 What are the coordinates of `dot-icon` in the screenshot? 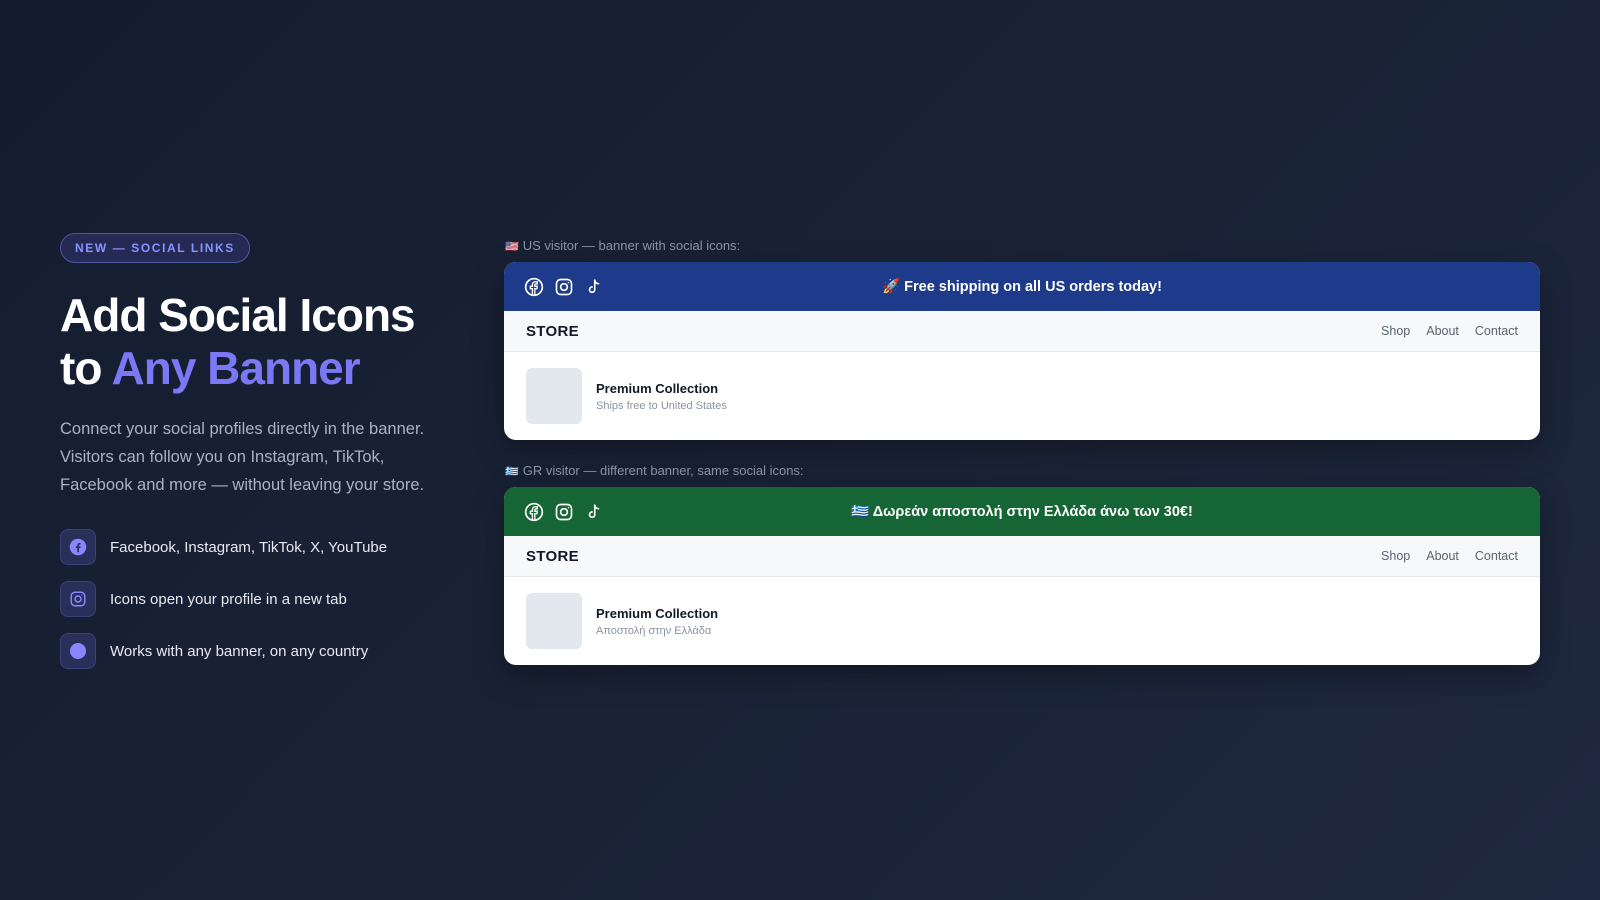 It's located at (78, 651).